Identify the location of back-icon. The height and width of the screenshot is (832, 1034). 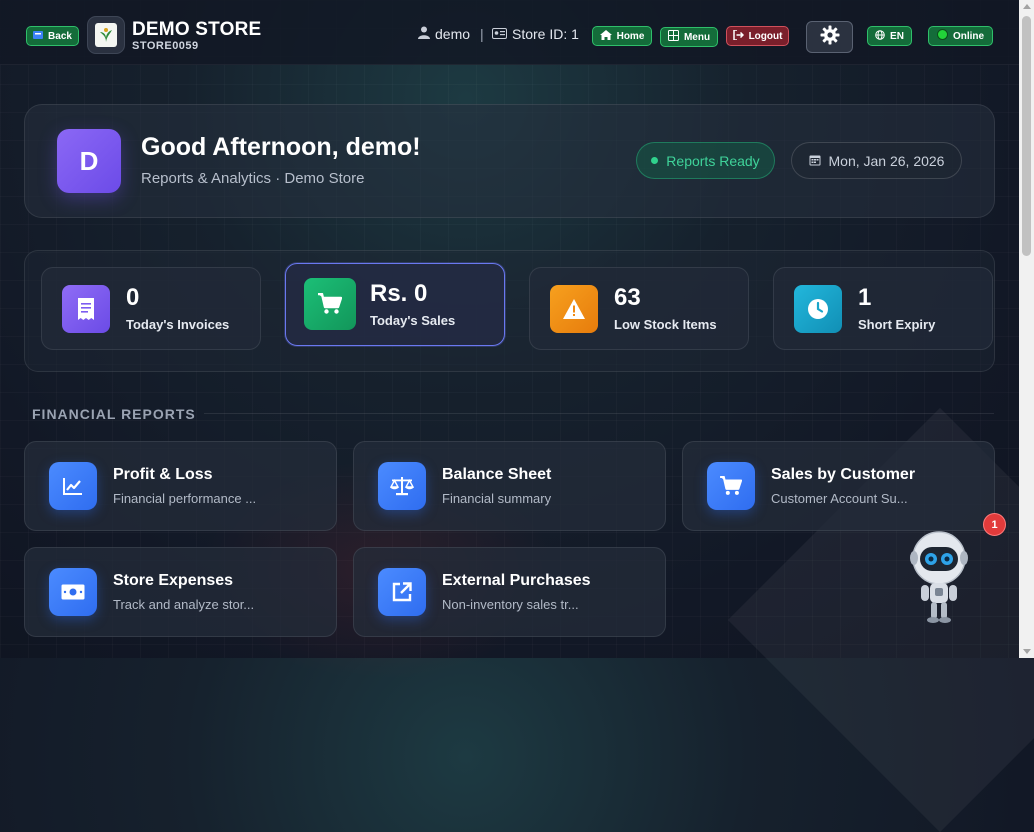
(38, 36).